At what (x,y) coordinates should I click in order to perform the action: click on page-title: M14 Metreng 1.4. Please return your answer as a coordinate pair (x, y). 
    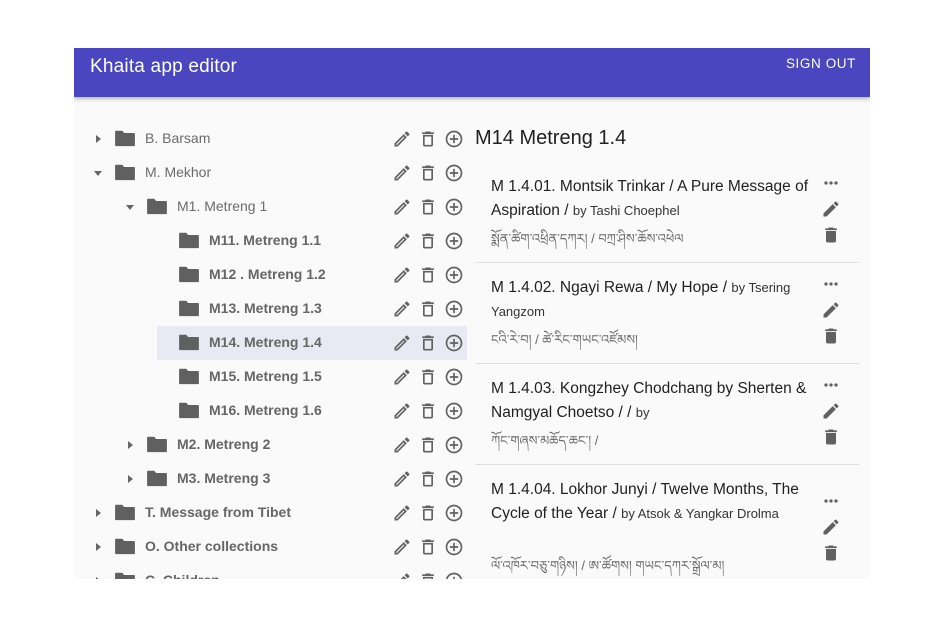
    Looking at the image, I should click on (551, 138).